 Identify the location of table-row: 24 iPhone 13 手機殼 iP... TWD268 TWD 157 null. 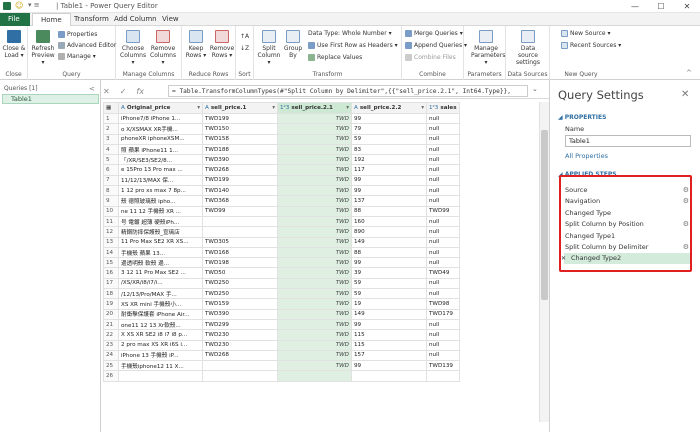
(281, 355).